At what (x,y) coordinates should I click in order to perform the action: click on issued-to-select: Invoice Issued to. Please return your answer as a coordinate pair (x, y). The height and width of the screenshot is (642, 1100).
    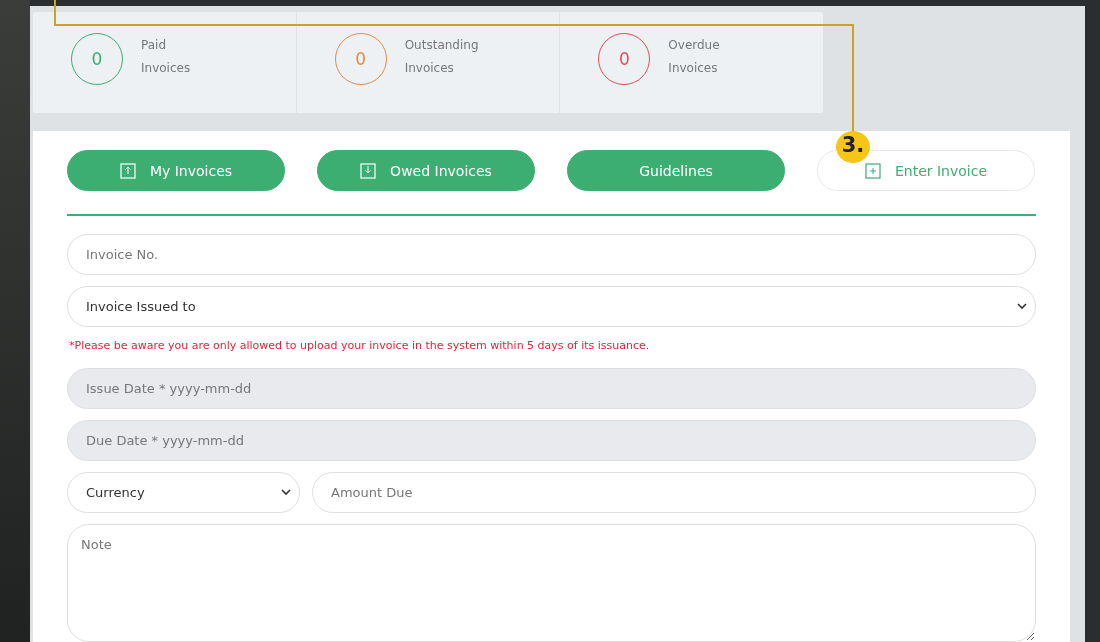
    Looking at the image, I should click on (551, 306).